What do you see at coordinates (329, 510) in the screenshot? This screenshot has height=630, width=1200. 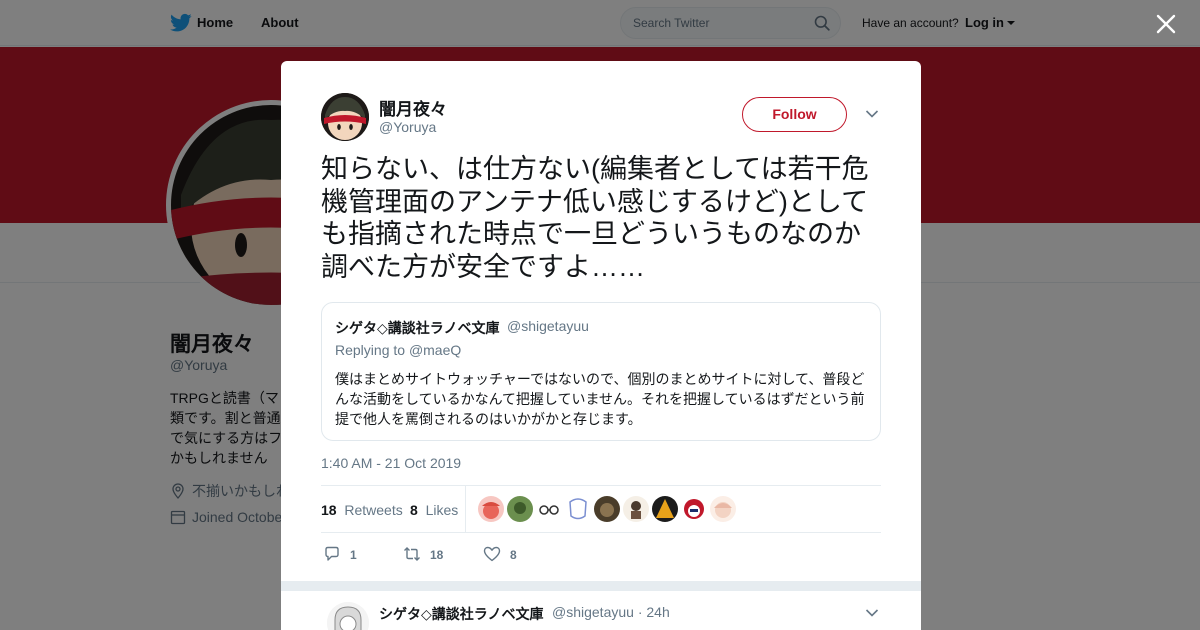 I see `retweets-count: 18` at bounding box center [329, 510].